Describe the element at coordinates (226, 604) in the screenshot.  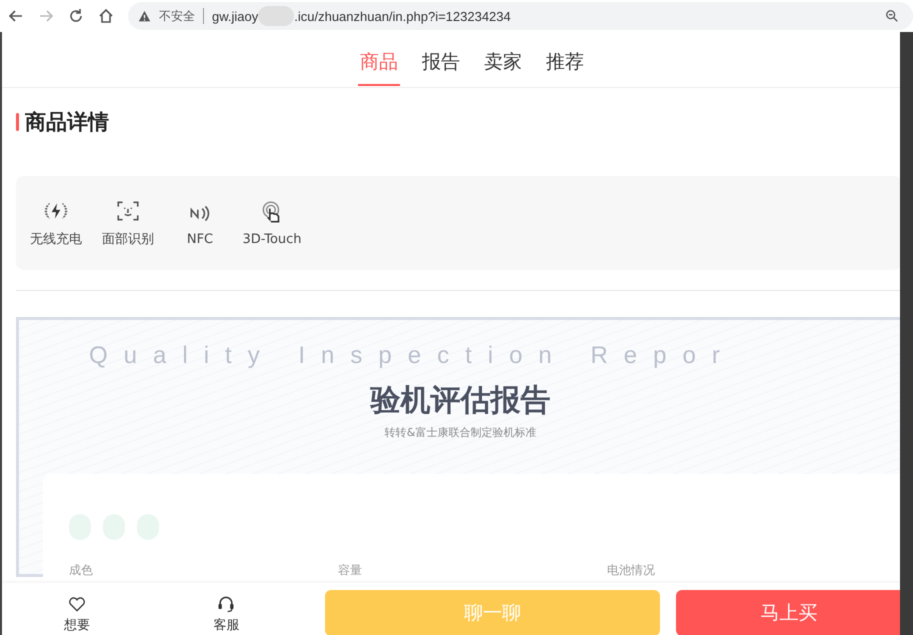
I see `headset-icon` at that location.